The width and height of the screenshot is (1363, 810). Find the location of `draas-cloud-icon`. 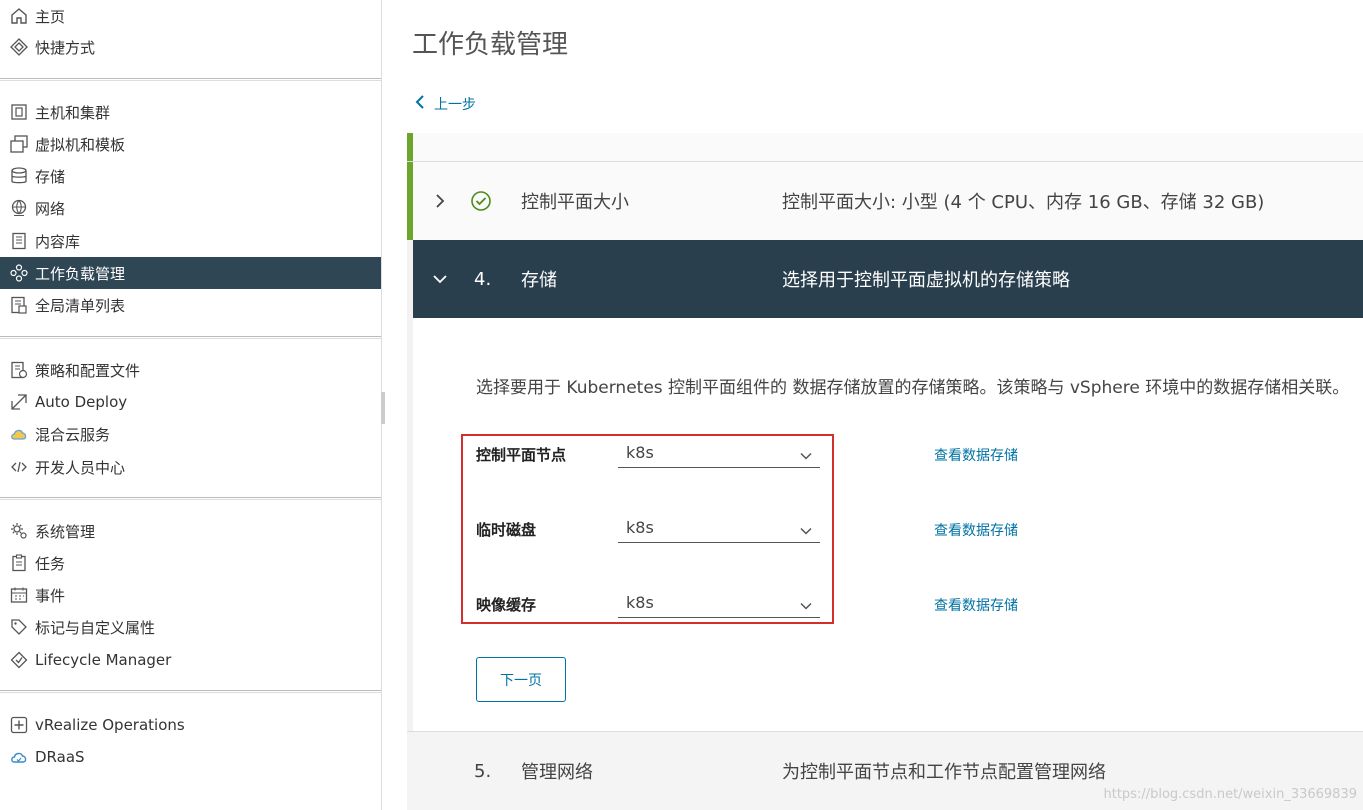

draas-cloud-icon is located at coordinates (19, 757).